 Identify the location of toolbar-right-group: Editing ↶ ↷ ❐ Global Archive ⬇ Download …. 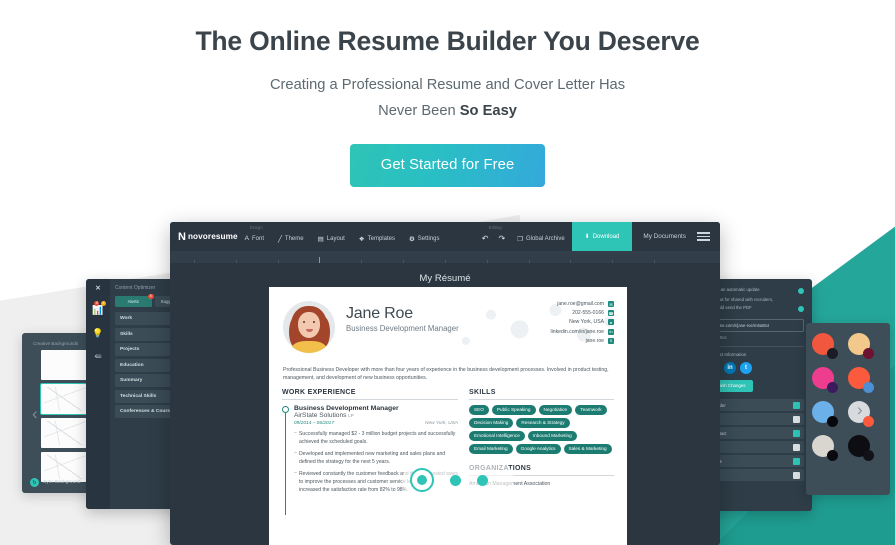
(598, 236).